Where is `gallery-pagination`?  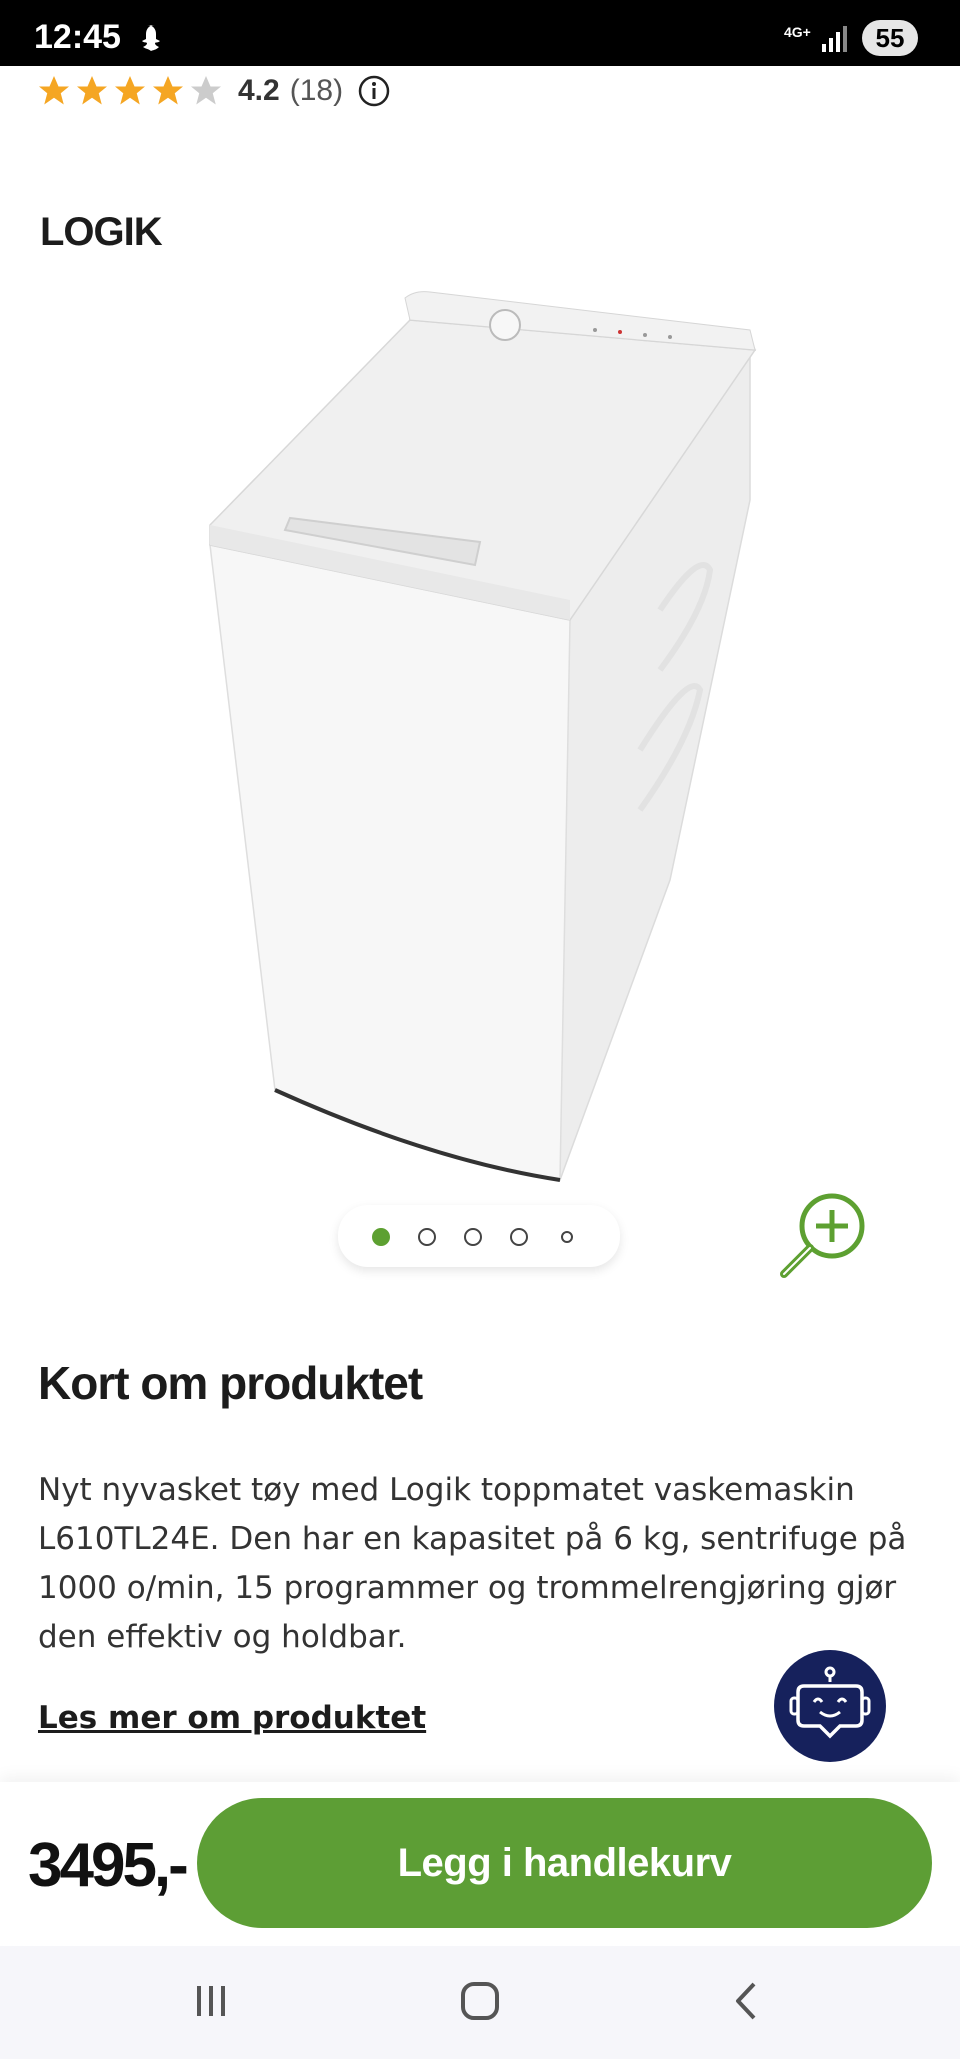
gallery-pagination is located at coordinates (479, 1236).